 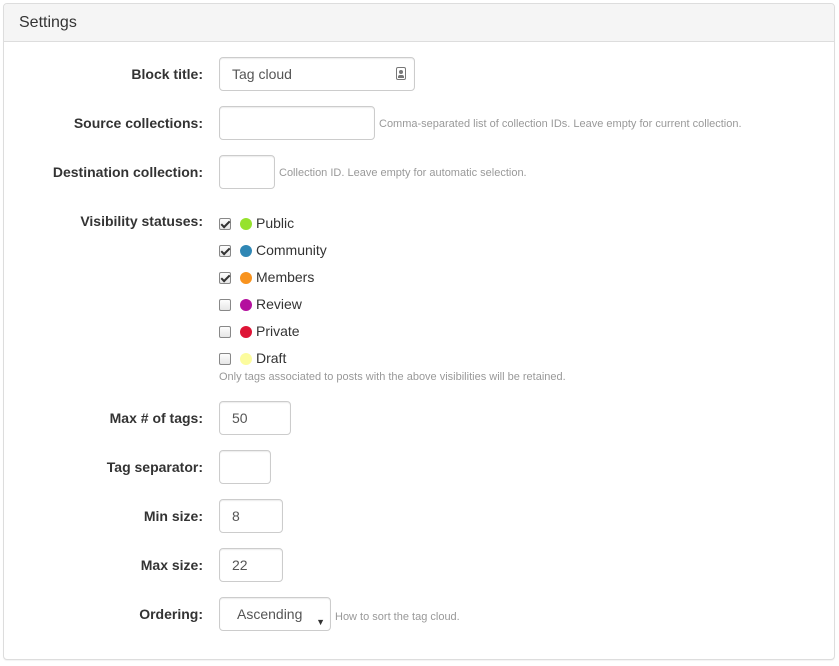 What do you see at coordinates (247, 172) in the screenshot?
I see `destination-collection-input` at bounding box center [247, 172].